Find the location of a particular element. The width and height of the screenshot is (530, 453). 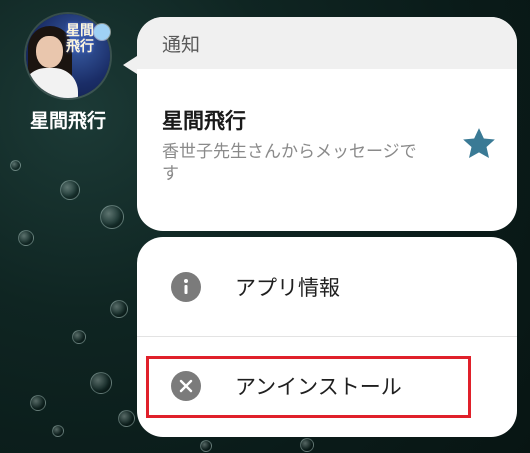

info-icon is located at coordinates (186, 286).